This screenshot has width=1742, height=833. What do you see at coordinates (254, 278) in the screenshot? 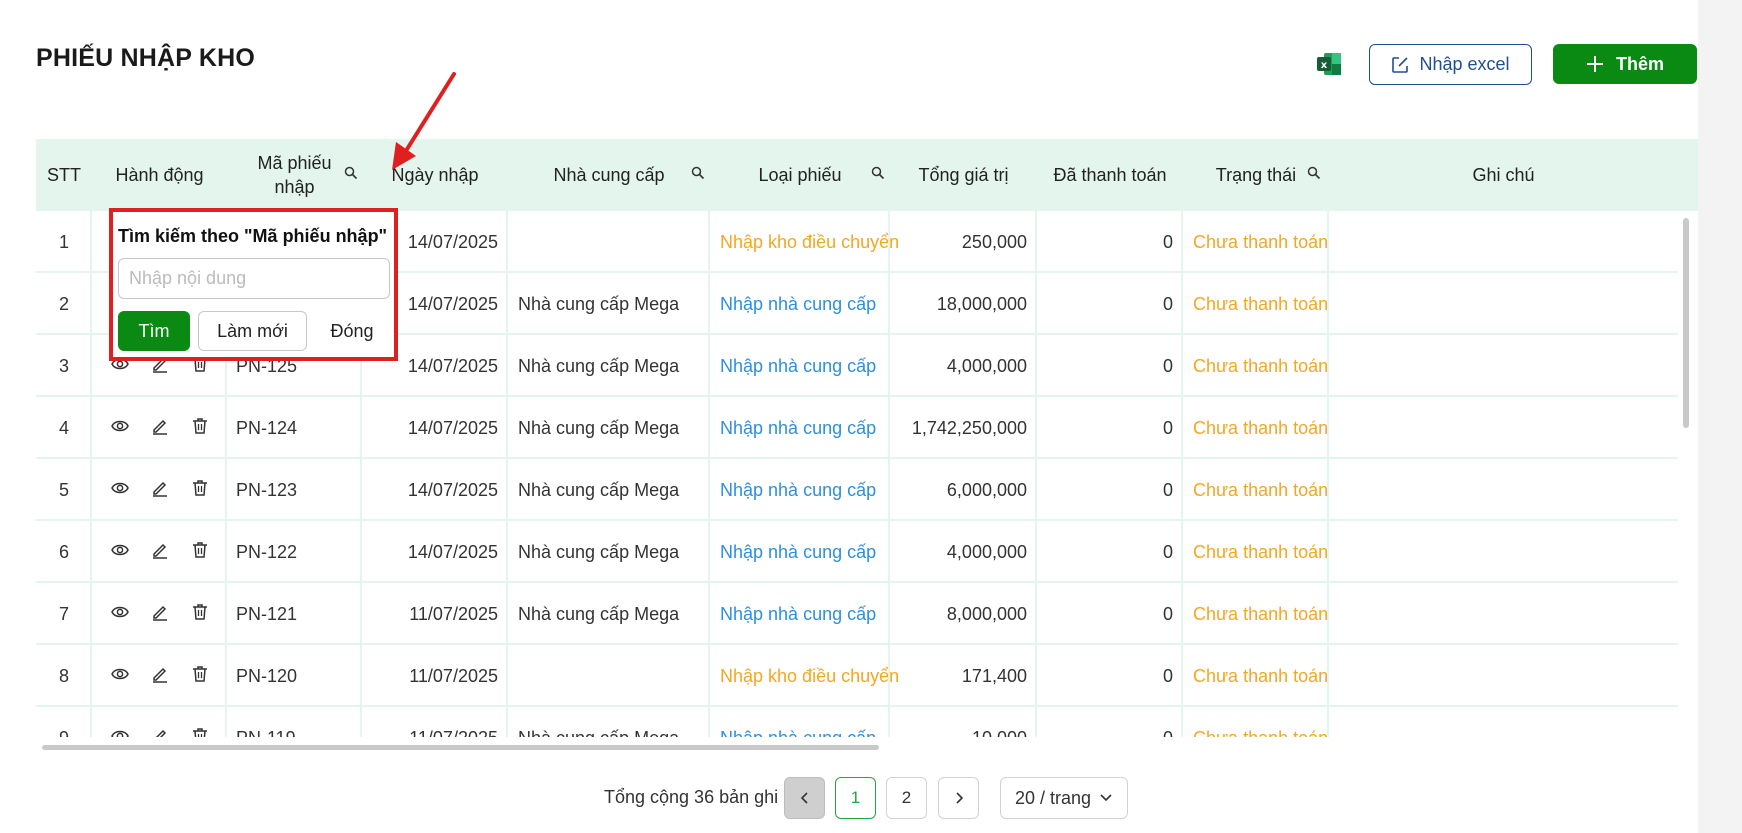
I see `search-input` at bounding box center [254, 278].